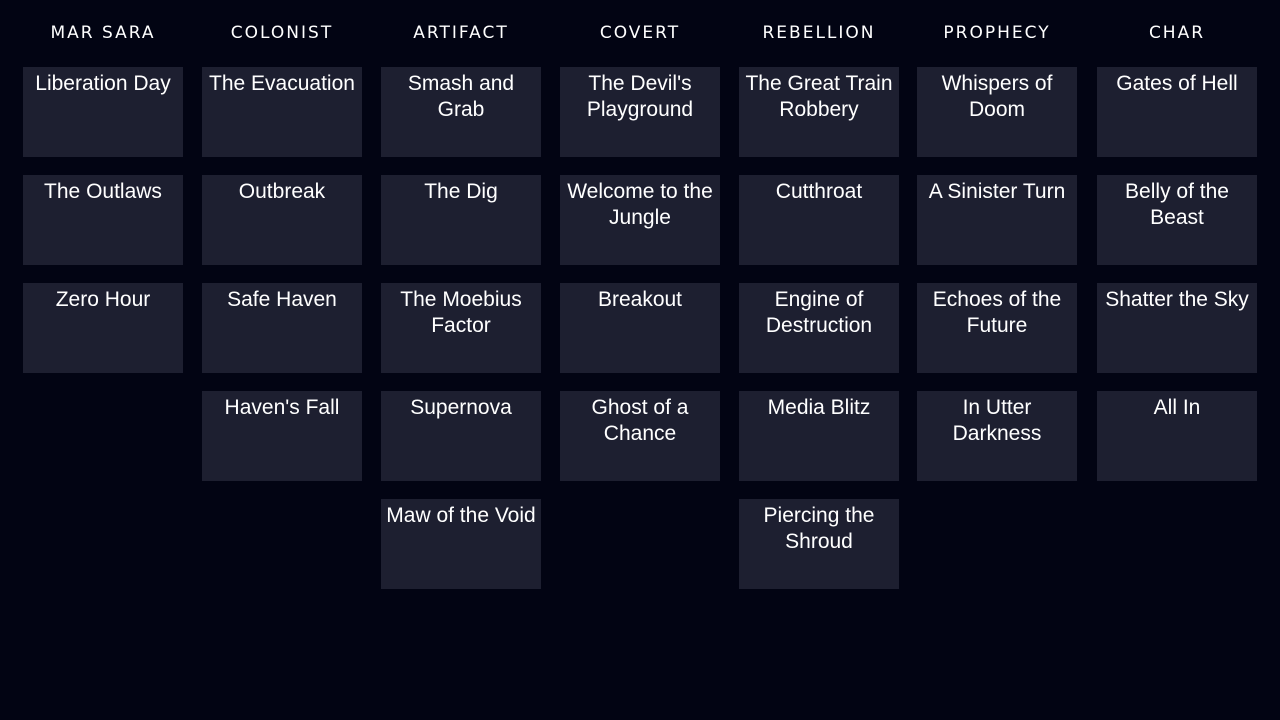 This screenshot has width=1280, height=720. I want to click on mission-title: Welcome to the Jungle, so click(640, 204).